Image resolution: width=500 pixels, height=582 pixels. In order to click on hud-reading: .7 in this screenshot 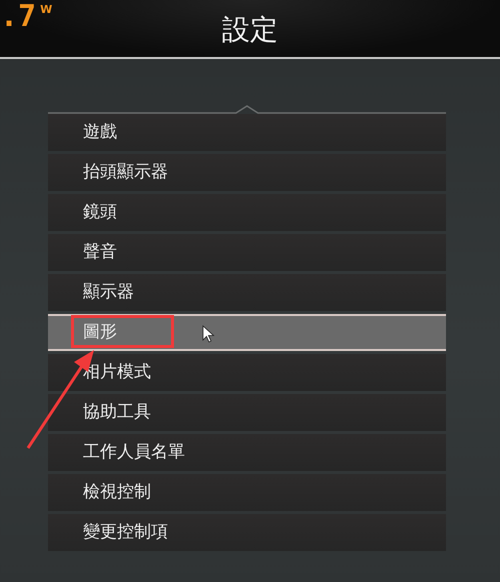, I will do `click(18, 17)`.